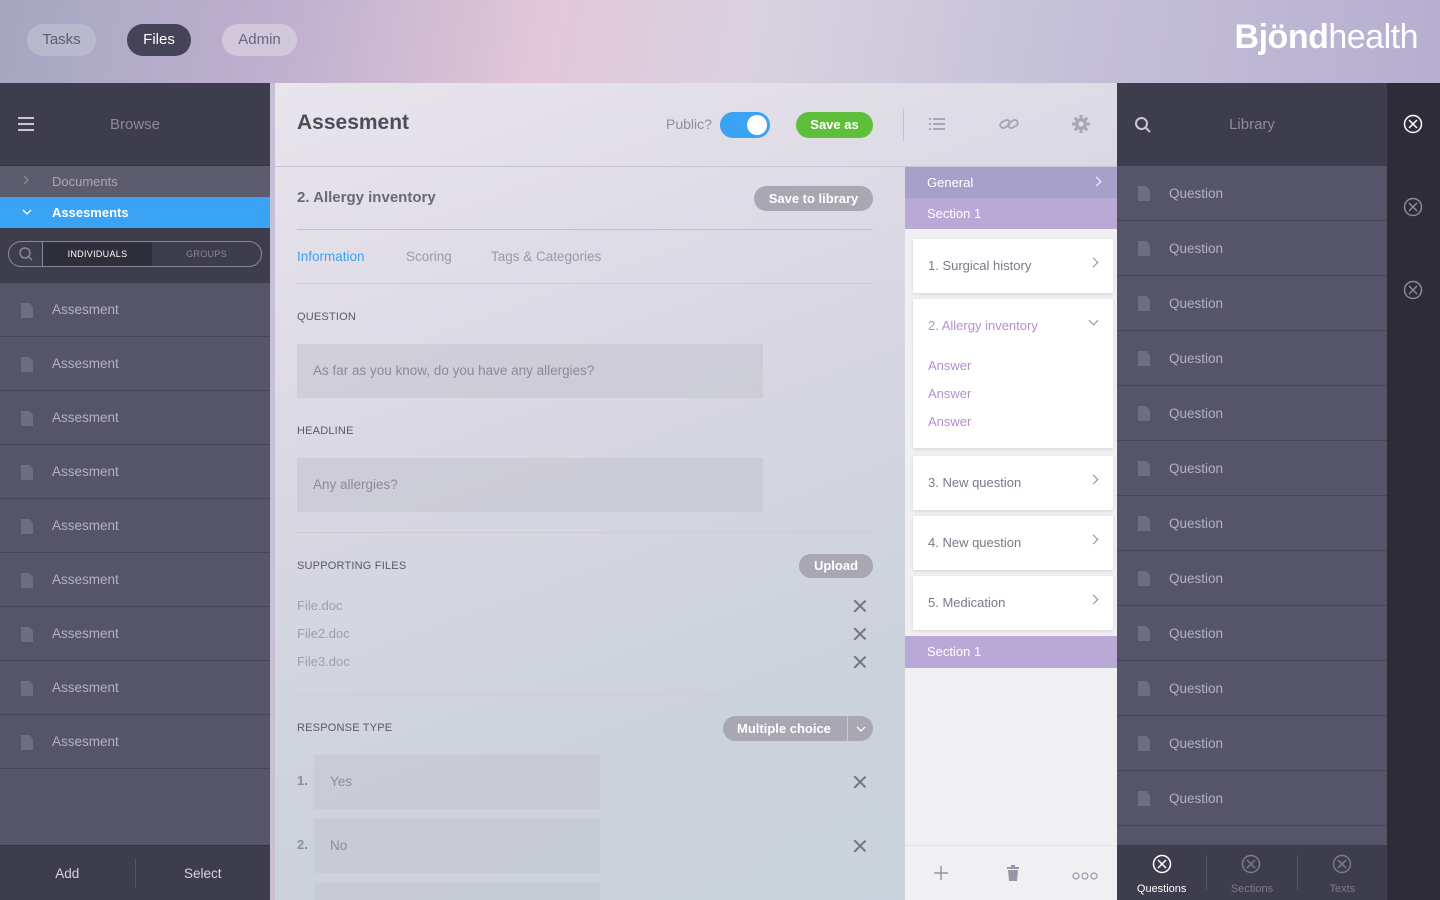  What do you see at coordinates (937, 124) in the screenshot?
I see `list-icon` at bounding box center [937, 124].